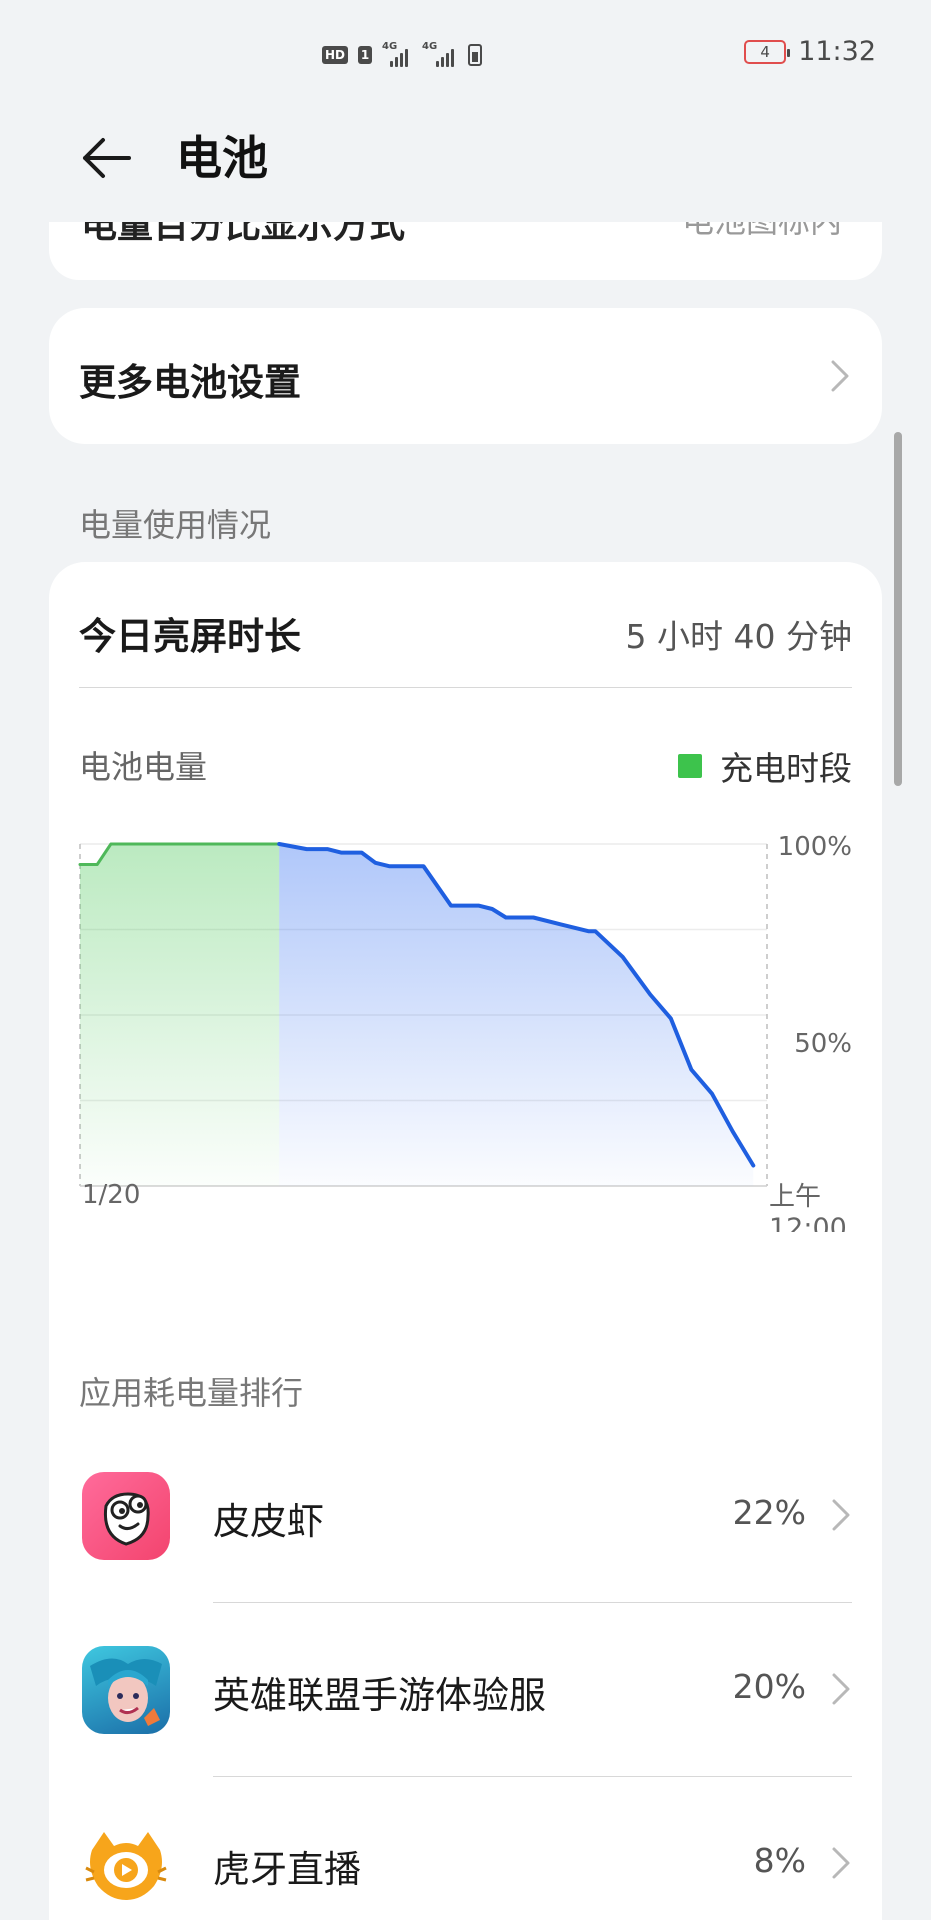 This screenshot has width=931, height=1920. I want to click on hd-badge: HD, so click(335, 55).